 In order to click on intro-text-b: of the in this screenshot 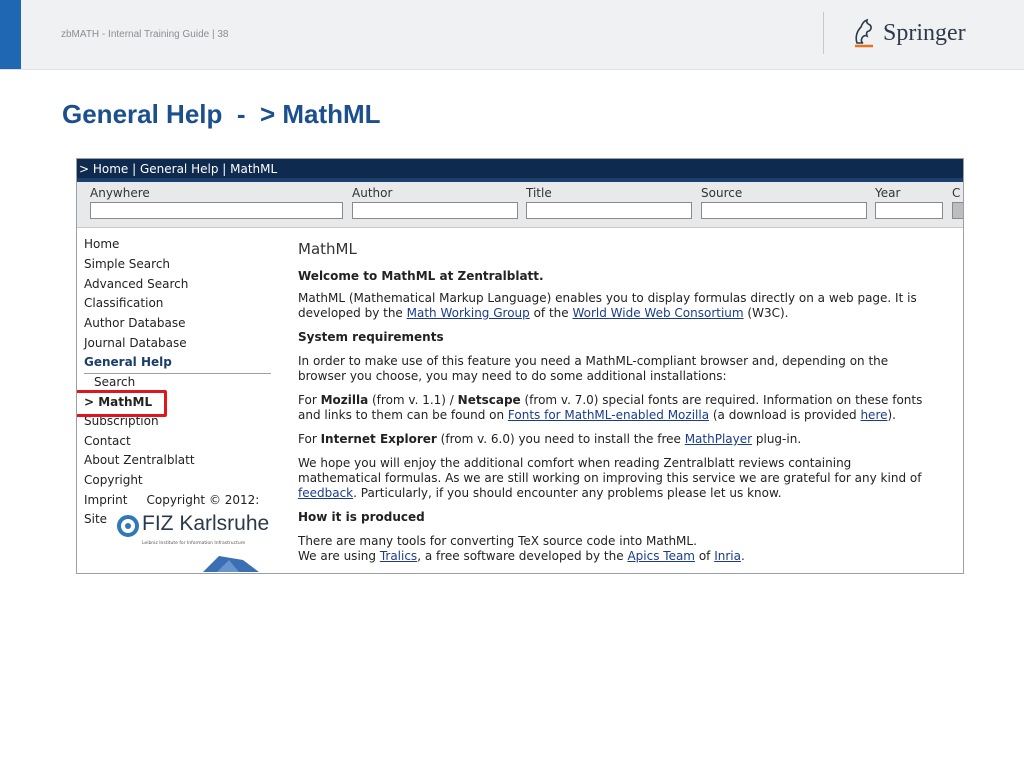, I will do `click(551, 313)`.